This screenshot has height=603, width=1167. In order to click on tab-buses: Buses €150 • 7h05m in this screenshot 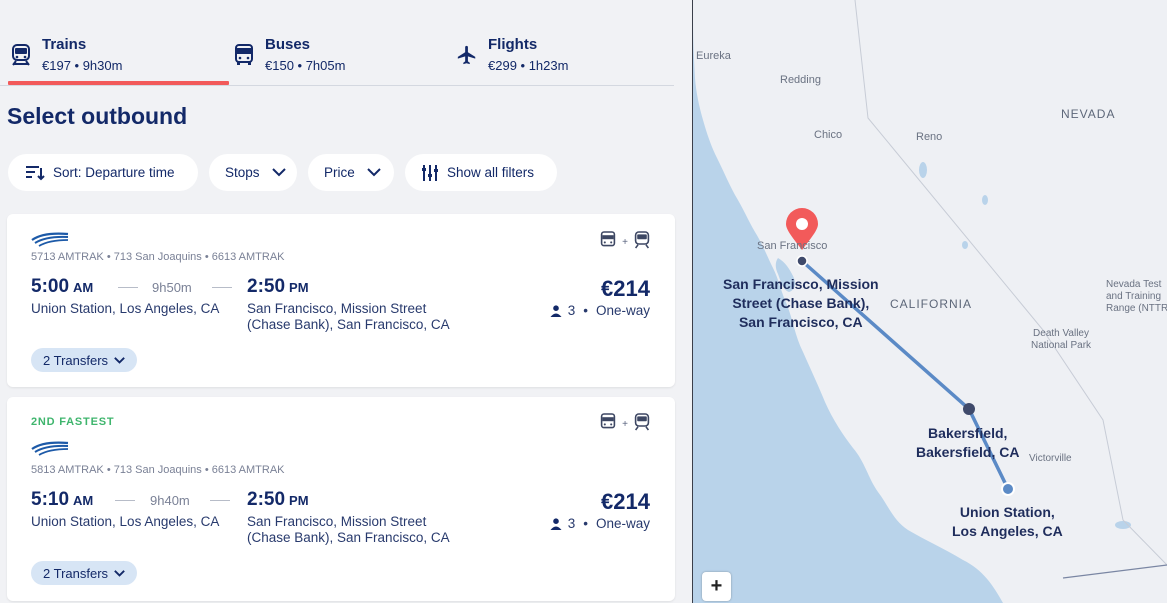, I will do `click(341, 57)`.